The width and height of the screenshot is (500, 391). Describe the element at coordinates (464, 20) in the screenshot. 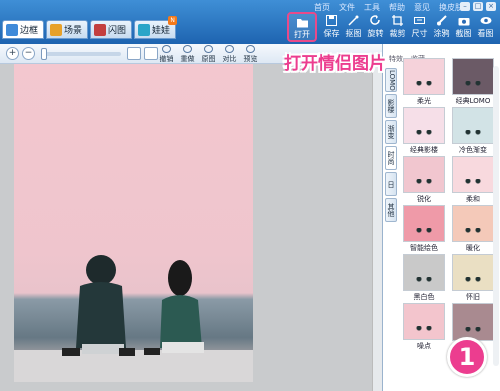

I see `camera-icon` at that location.